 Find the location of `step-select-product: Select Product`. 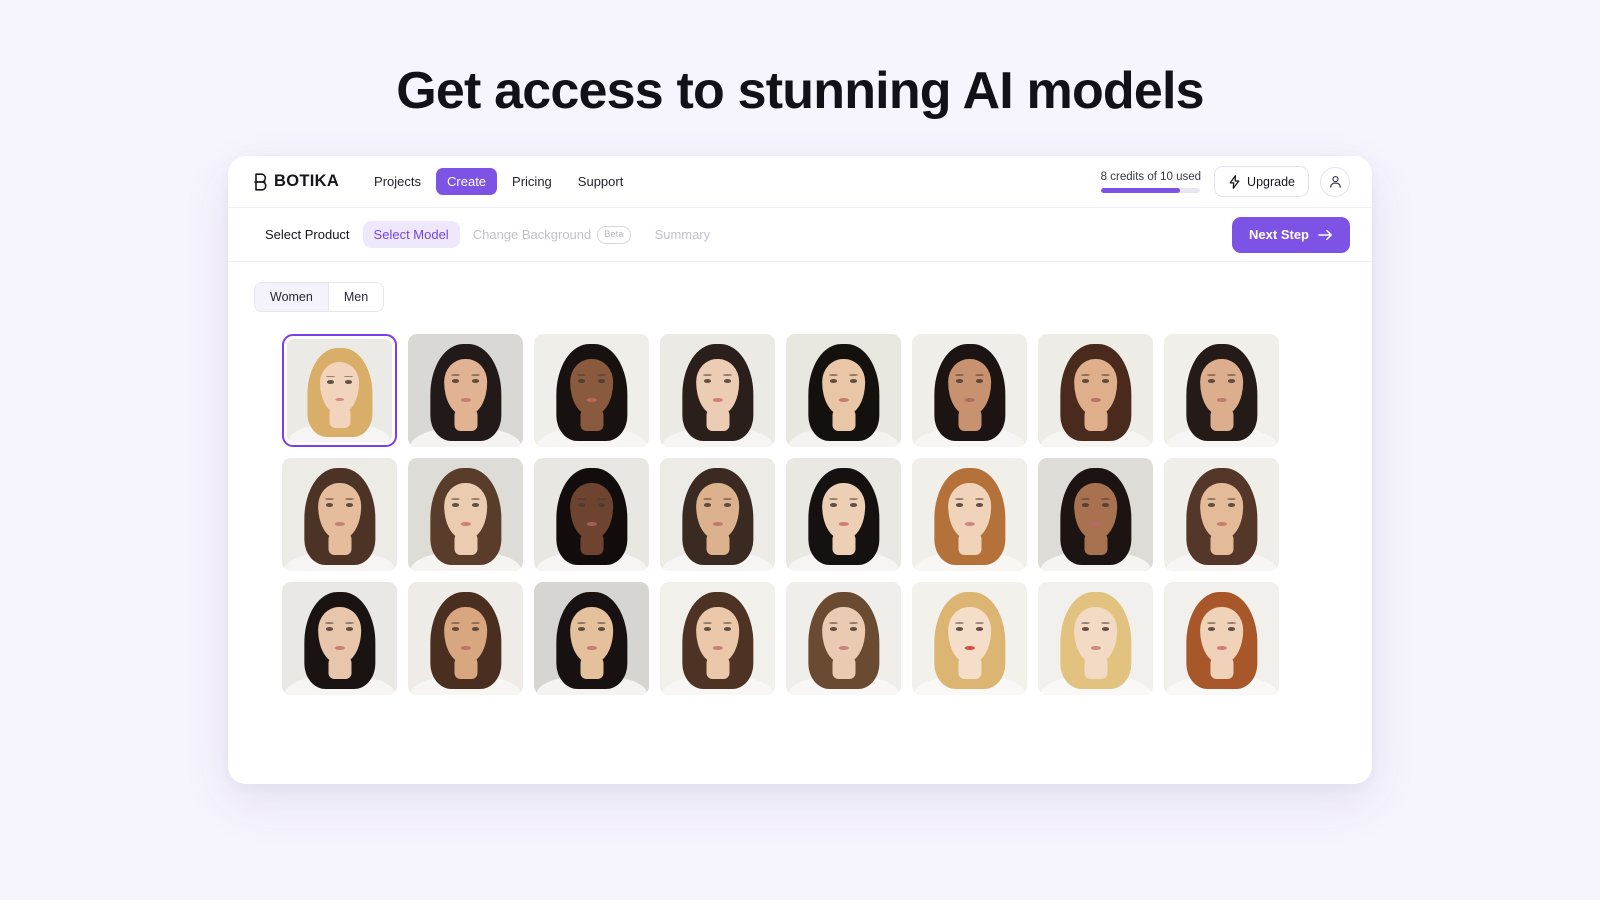

step-select-product: Select Product is located at coordinates (307, 234).